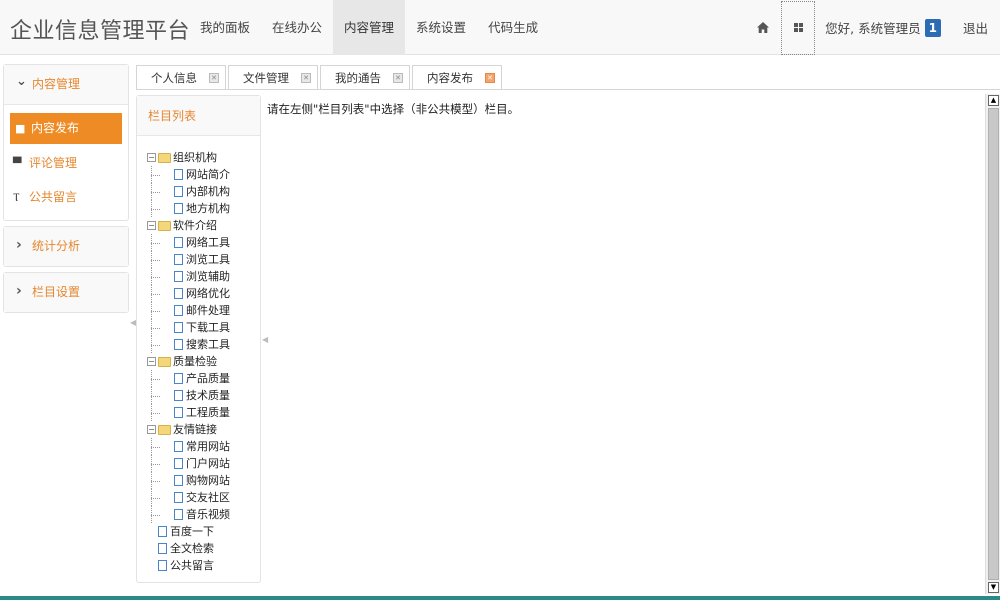 The image size is (1000, 600). I want to click on sidebar-item-label: 内容发布, so click(55, 128).